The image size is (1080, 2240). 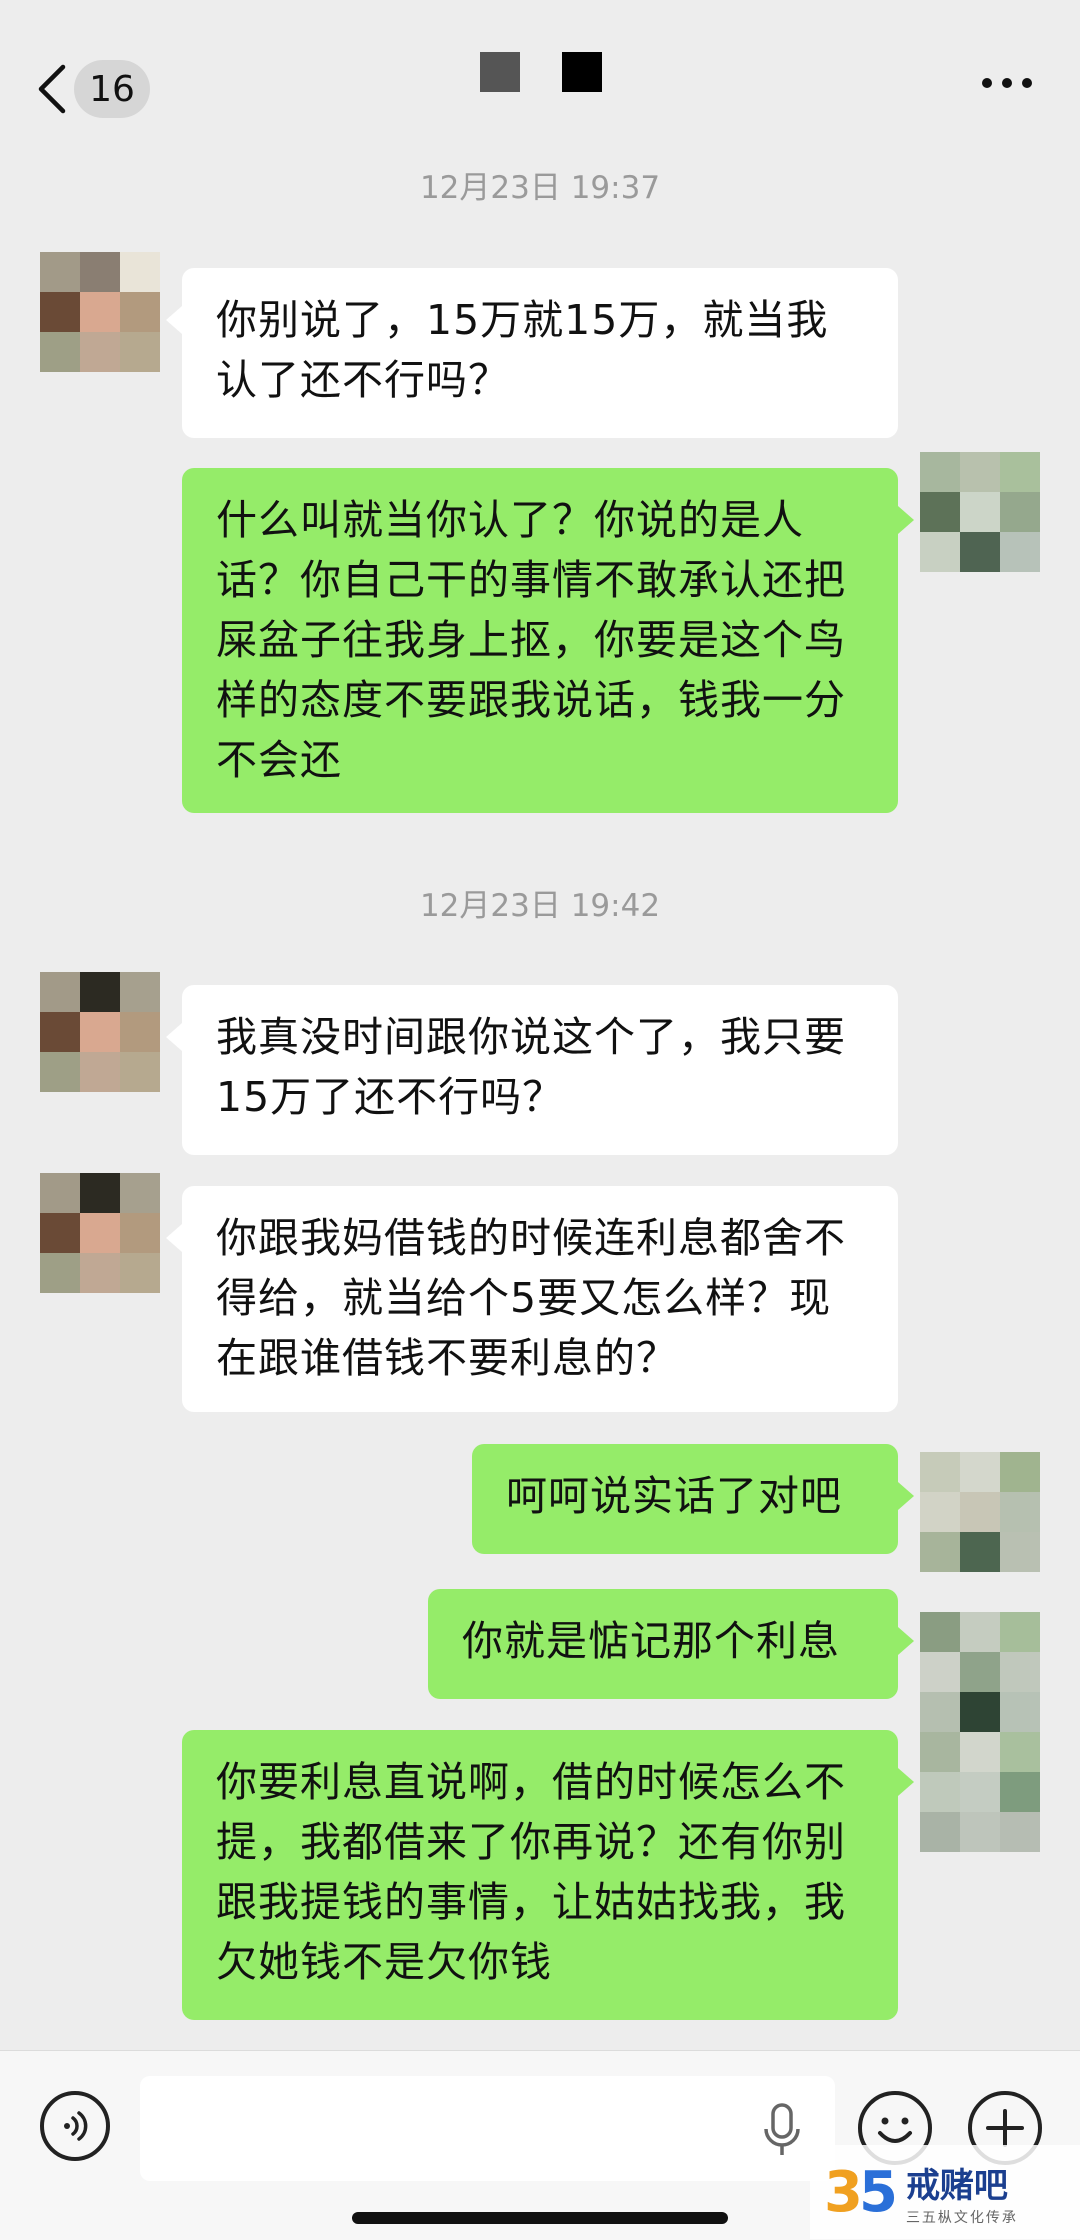 I want to click on message-bubble-incoming: 我真没时间跟你说这个了，我只要15万了还不行吗？, so click(x=532, y=1070).